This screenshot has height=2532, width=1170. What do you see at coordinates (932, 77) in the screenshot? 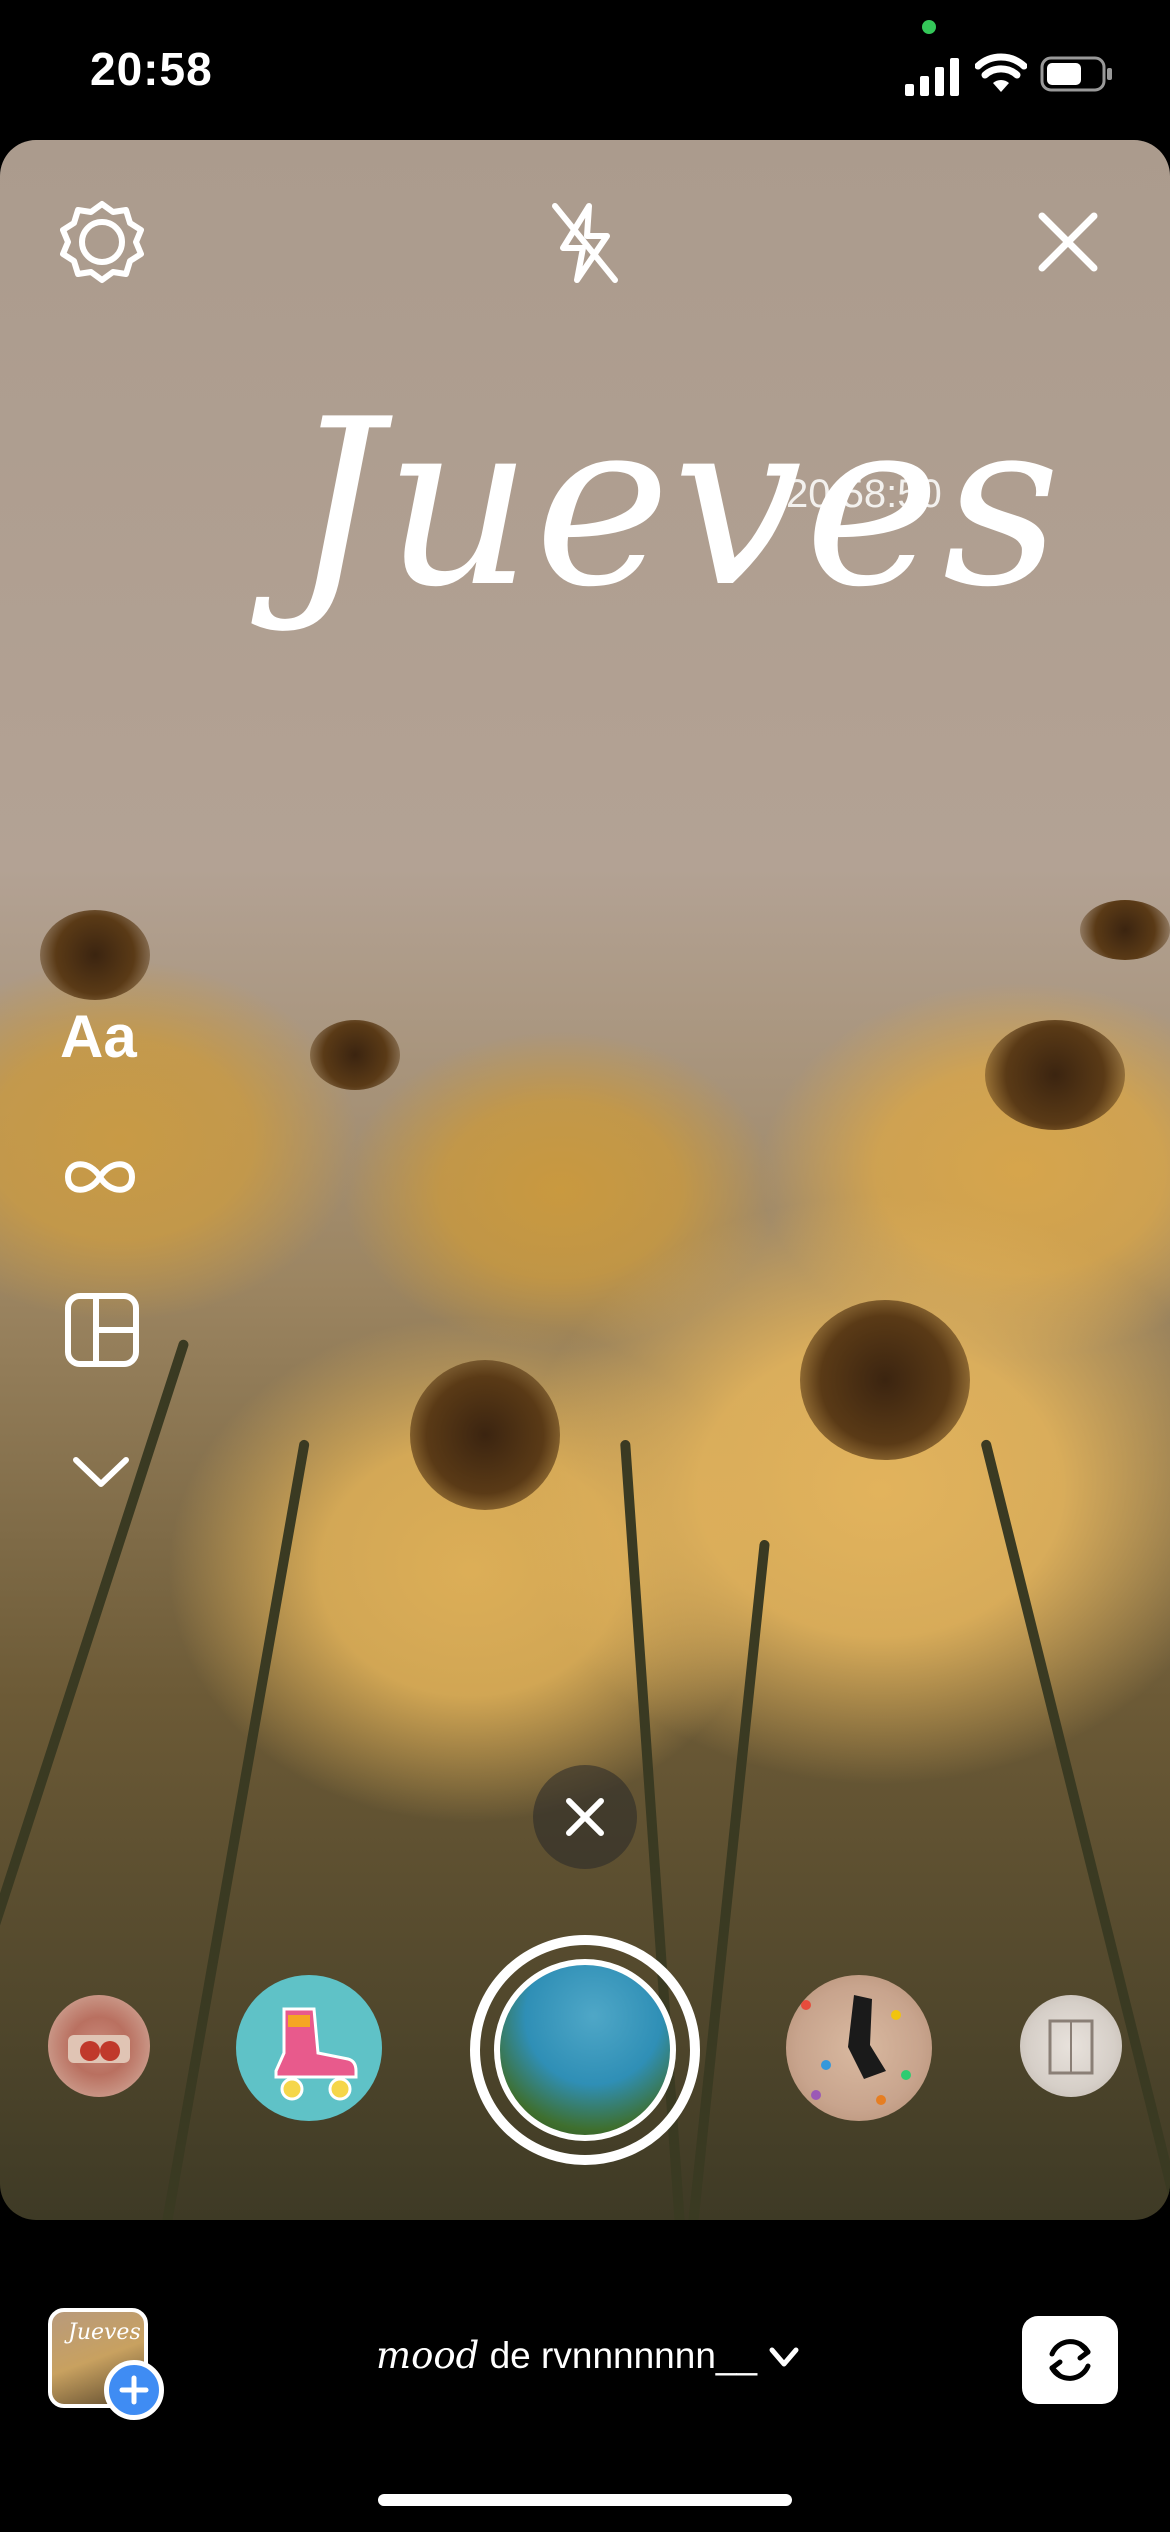
I see `cellular-signal-icon` at bounding box center [932, 77].